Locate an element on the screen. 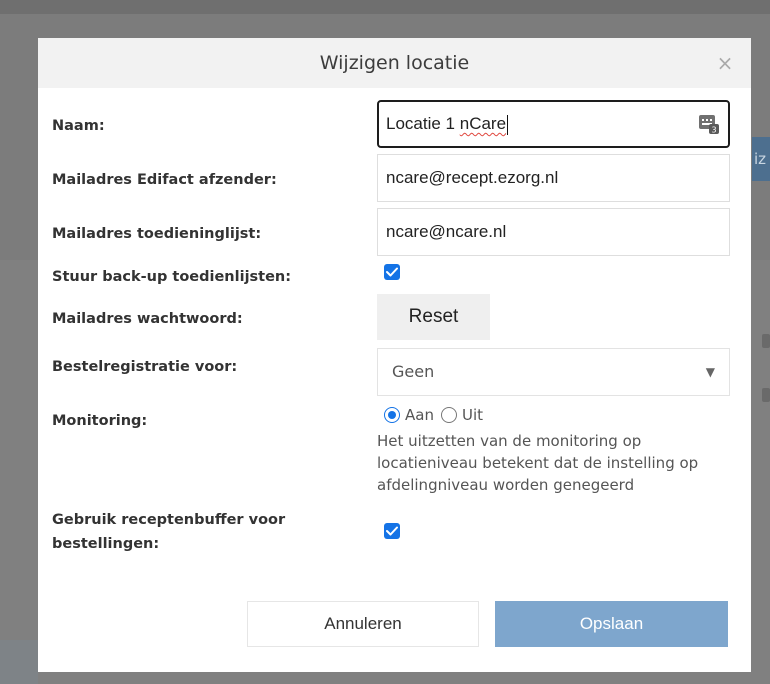  svg-text: 3 is located at coordinates (713, 130).